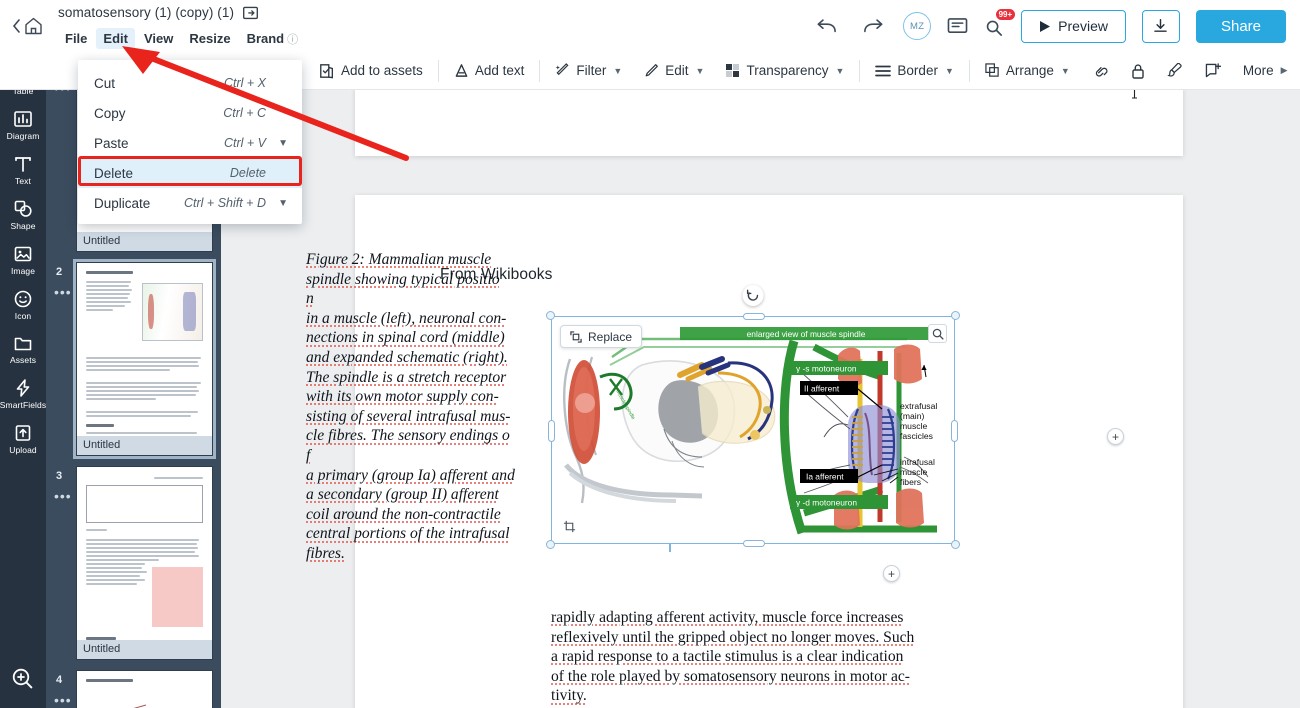  Describe the element at coordinates (23, 394) in the screenshot. I see `sidebar-item-smartfields: SmartFields` at that location.